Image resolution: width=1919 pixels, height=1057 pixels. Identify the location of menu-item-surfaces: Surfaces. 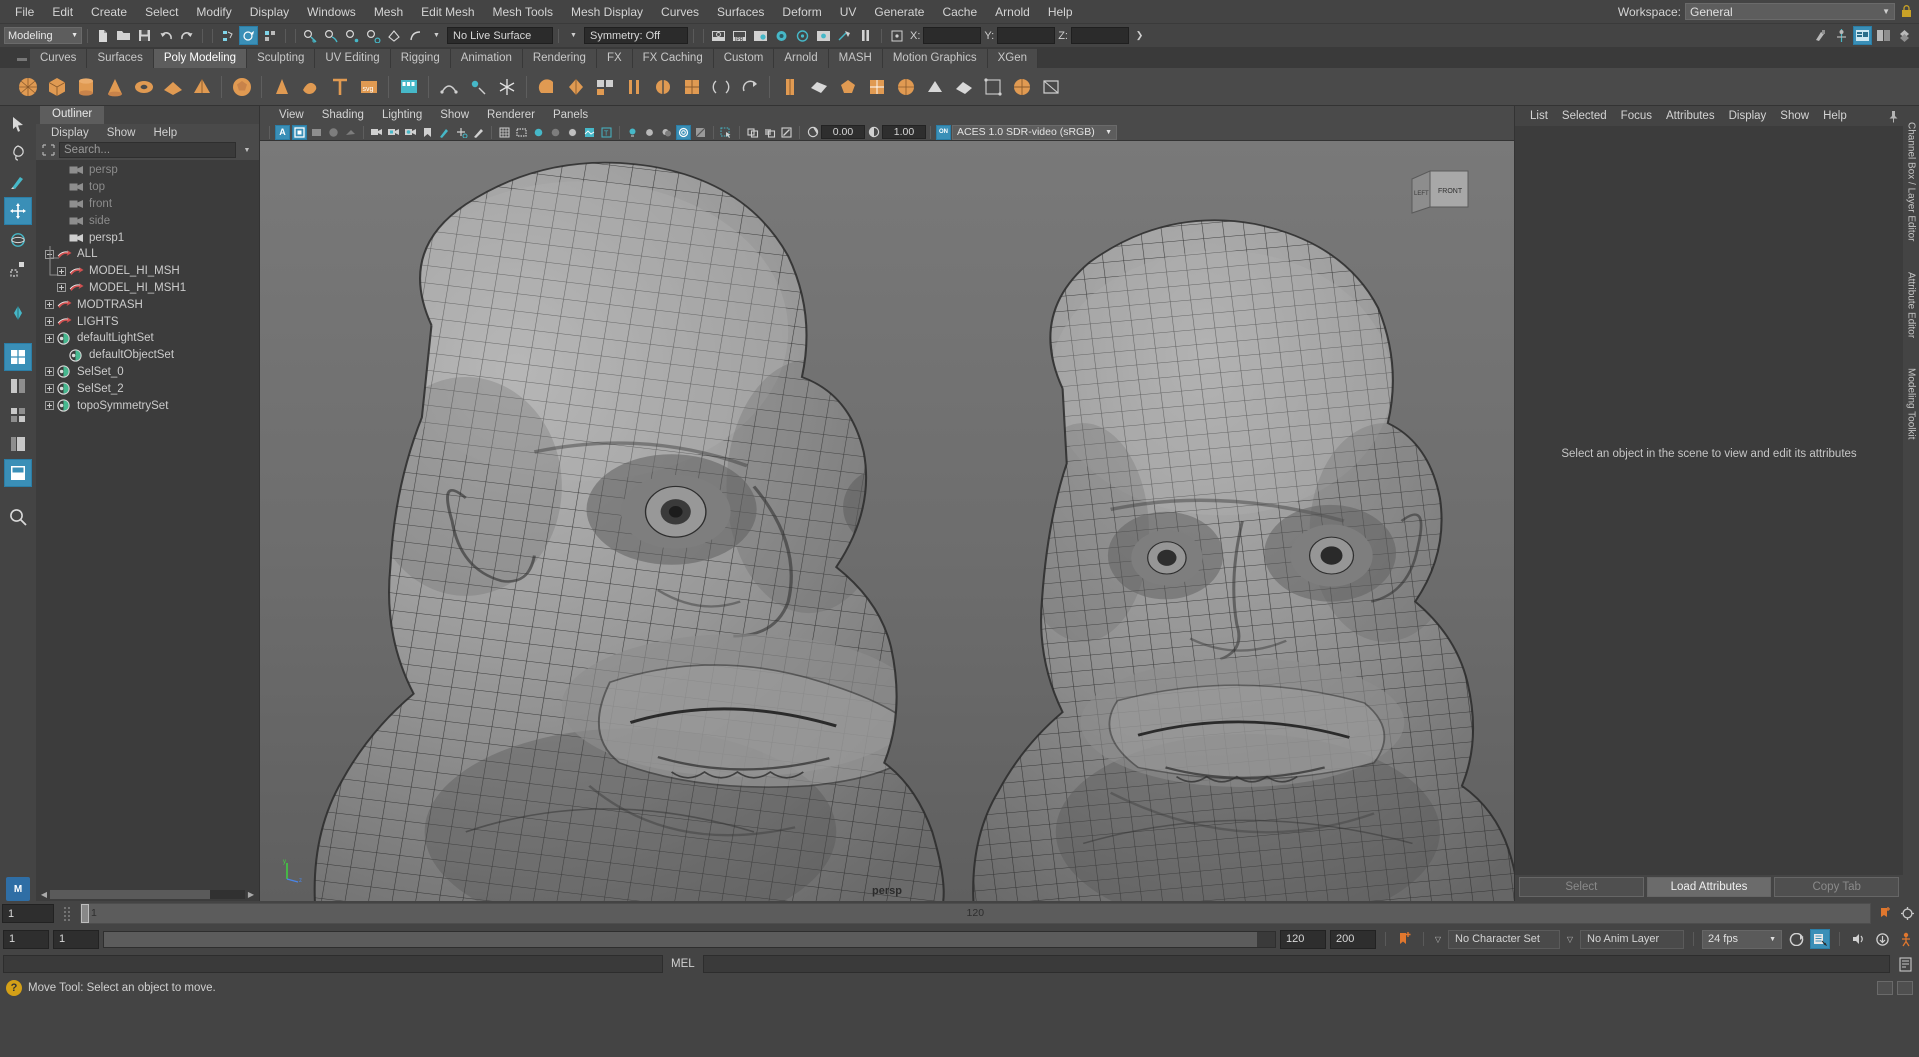
(740, 12).